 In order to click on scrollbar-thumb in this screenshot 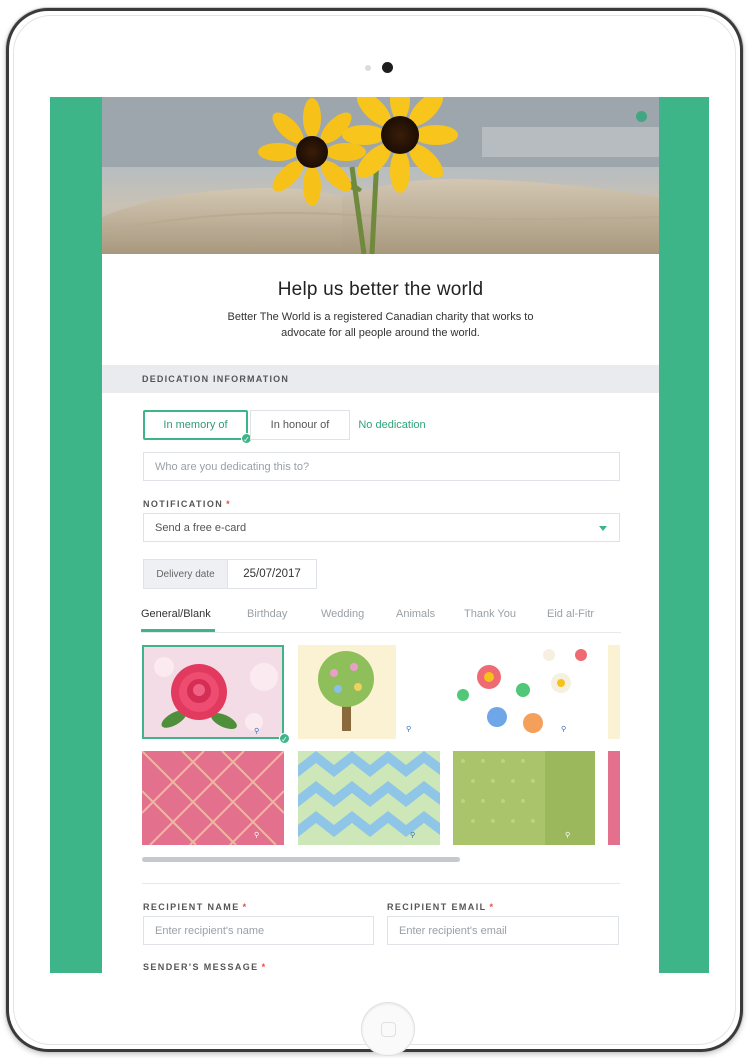, I will do `click(301, 859)`.